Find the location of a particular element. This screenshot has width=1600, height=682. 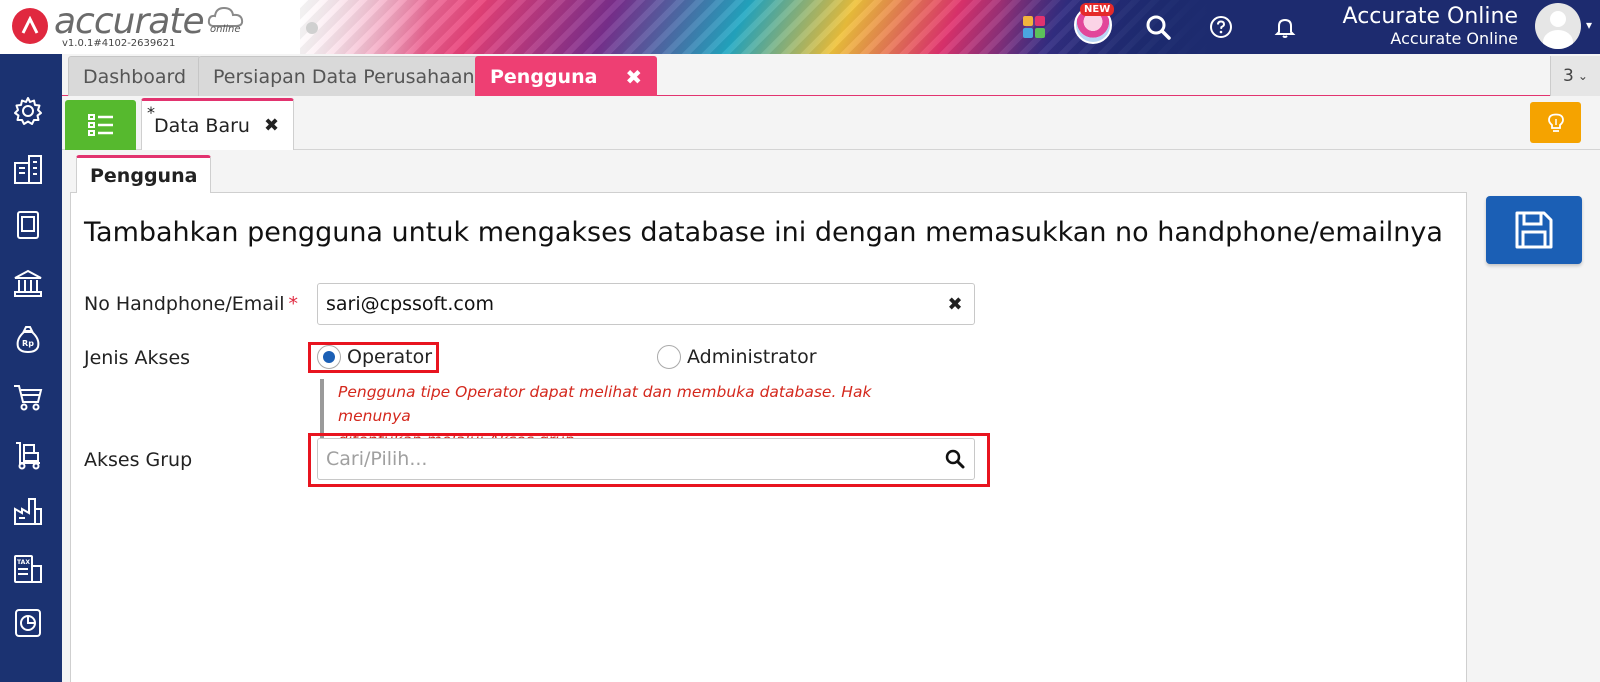

tab-persiapan-data-perusahaan: Persiapan Data Perusahaan is located at coordinates (344, 76).